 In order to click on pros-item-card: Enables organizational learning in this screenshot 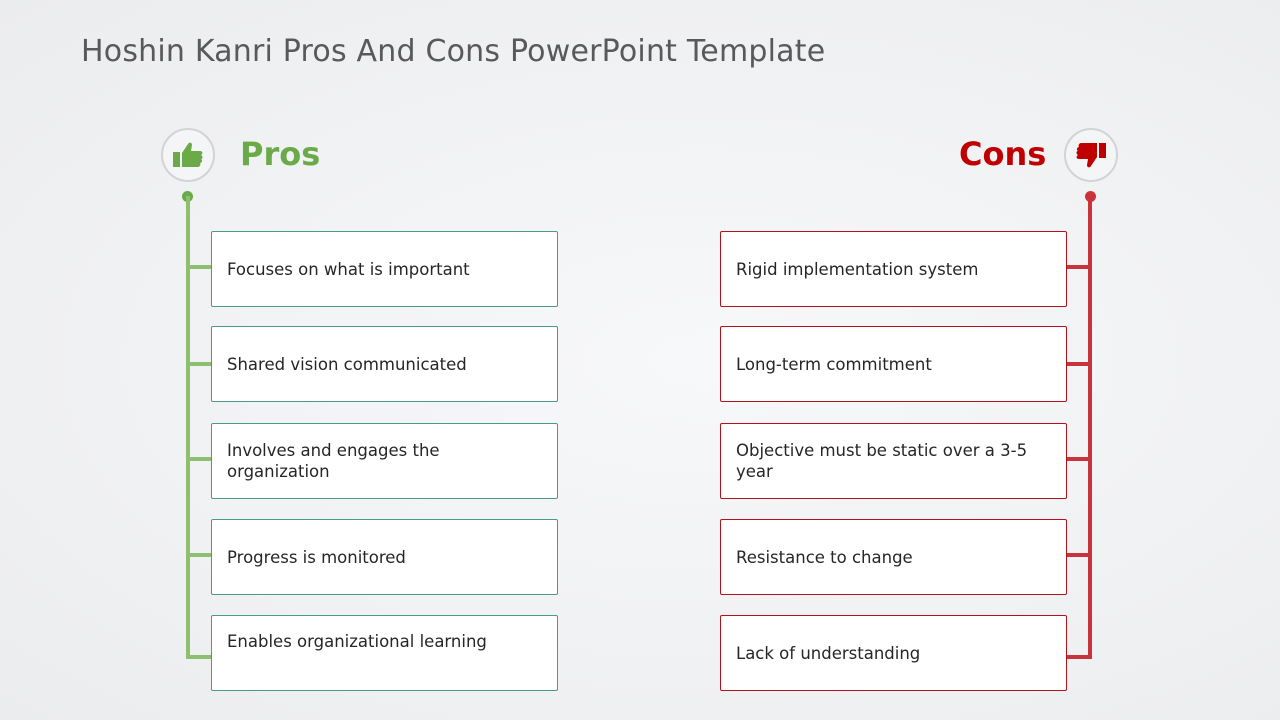, I will do `click(384, 653)`.